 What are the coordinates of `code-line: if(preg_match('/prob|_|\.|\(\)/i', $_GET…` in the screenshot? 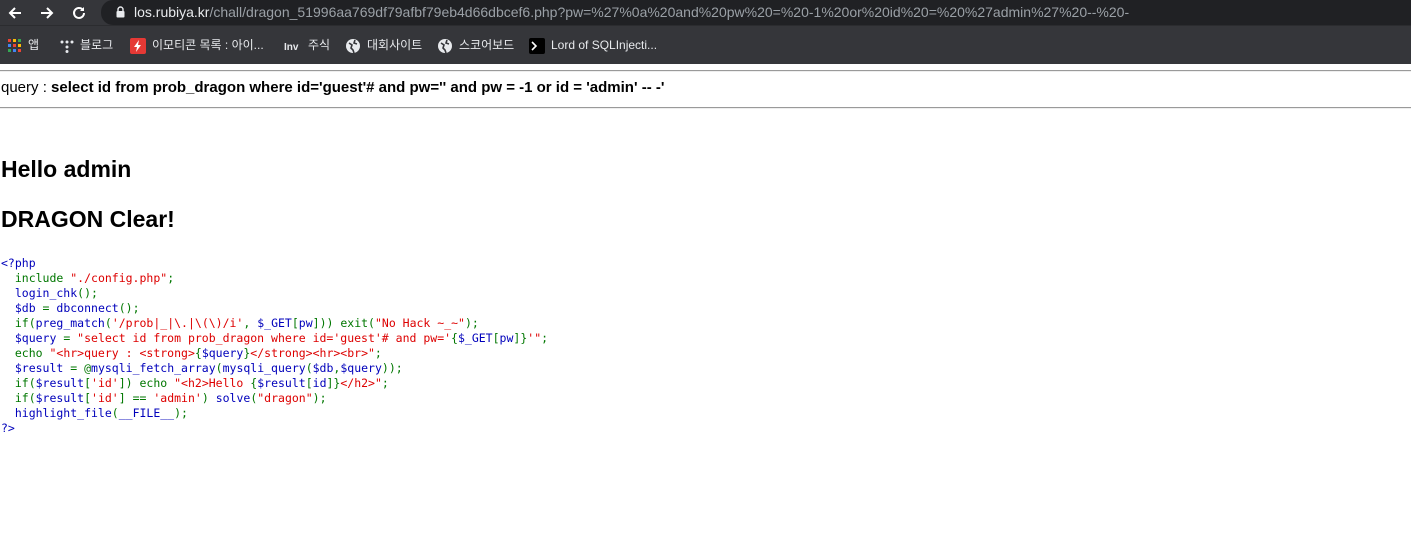 It's located at (240, 323).